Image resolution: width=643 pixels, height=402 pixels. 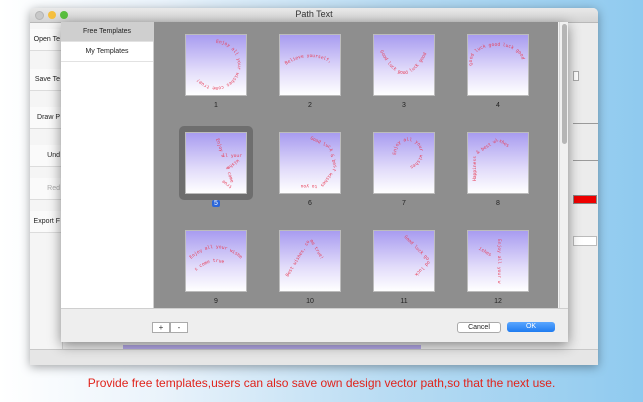 What do you see at coordinates (179, 327) in the screenshot?
I see `remove-template-button: -` at bounding box center [179, 327].